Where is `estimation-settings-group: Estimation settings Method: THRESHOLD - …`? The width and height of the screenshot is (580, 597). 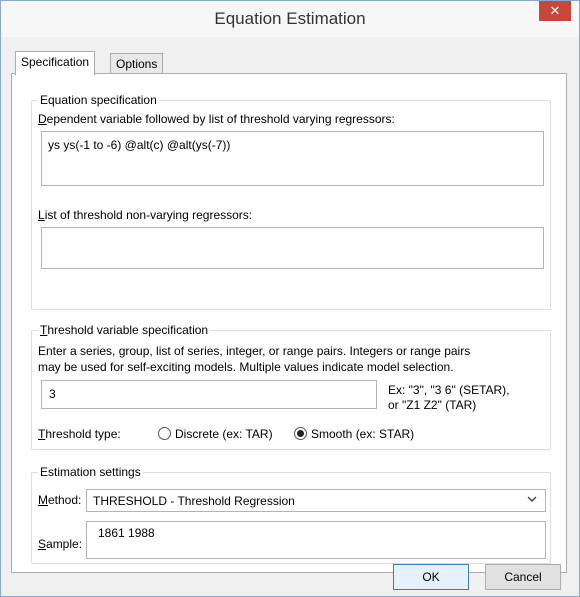
estimation-settings-group: Estimation settings Method: THRESHOLD - … is located at coordinates (291, 514).